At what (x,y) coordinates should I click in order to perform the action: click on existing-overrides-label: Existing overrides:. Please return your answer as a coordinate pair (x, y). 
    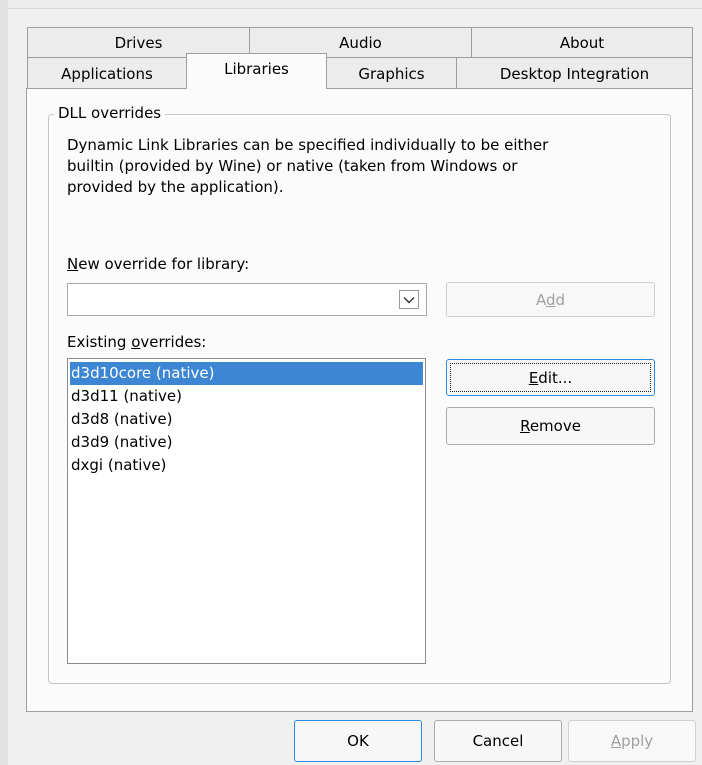
    Looking at the image, I should click on (137, 342).